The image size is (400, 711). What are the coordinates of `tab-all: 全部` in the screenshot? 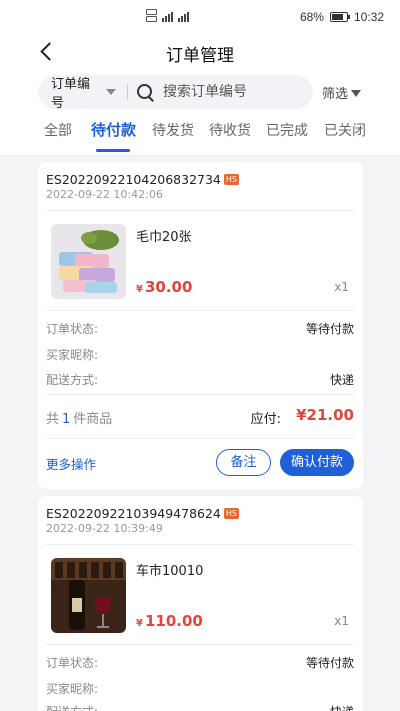 It's located at (58, 130).